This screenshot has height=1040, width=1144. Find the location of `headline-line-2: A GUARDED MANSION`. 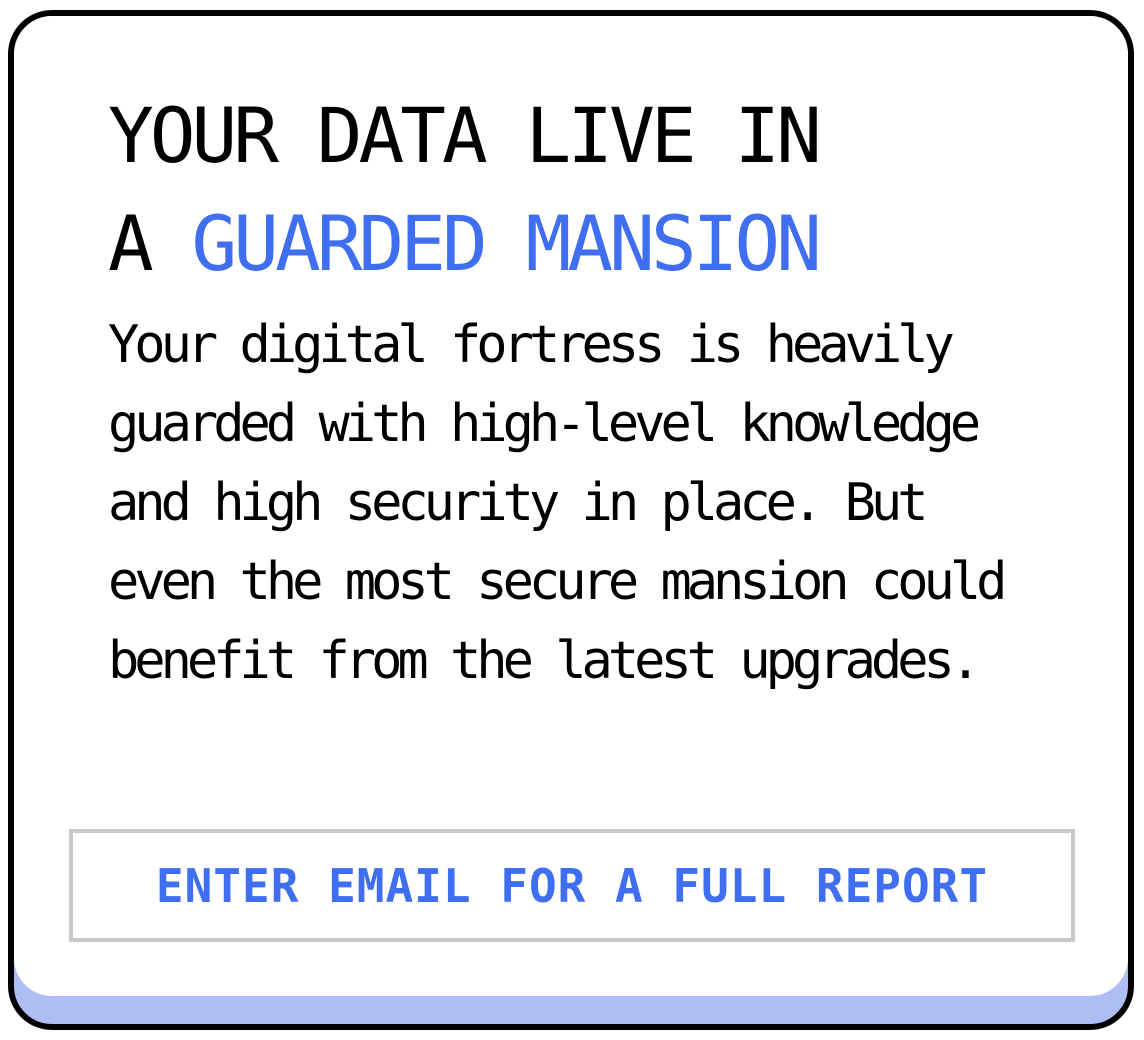

headline-line-2: A GUARDED MANSION is located at coordinates (465, 244).